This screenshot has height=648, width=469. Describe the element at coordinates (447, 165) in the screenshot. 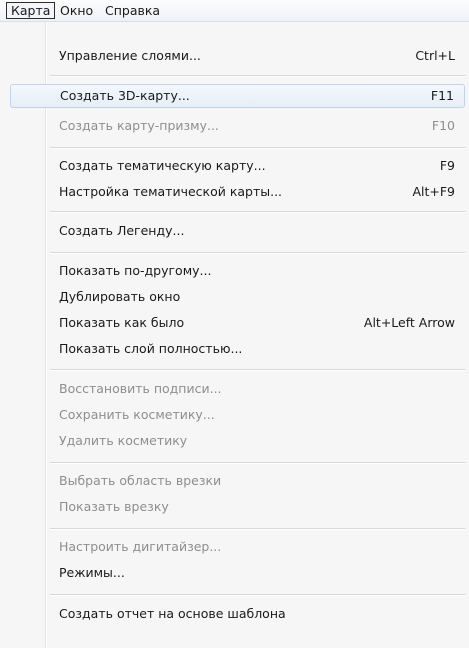

I see `menu-item-shortcut: F9` at that location.